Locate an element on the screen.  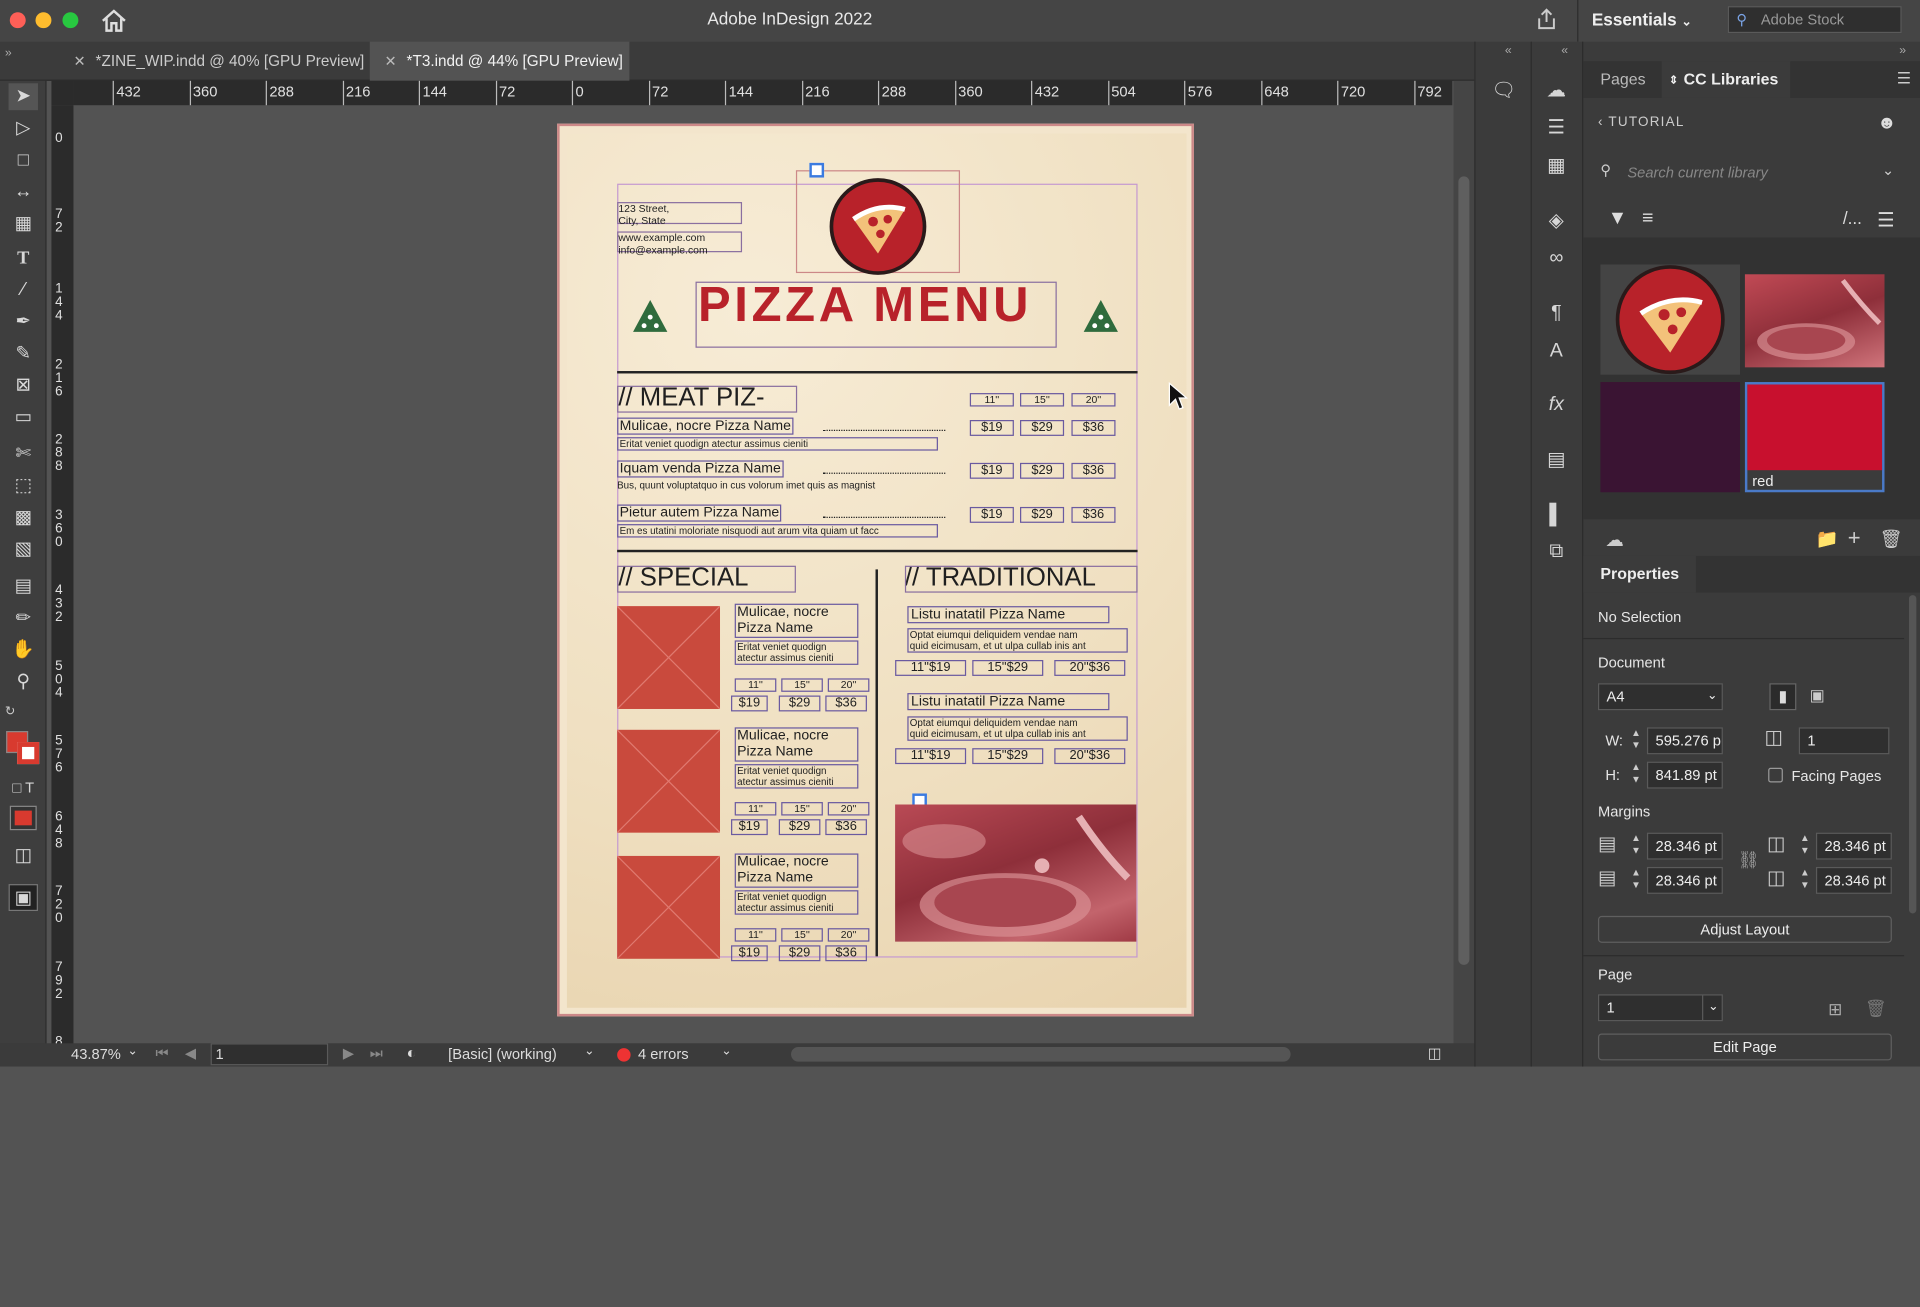
character-icon: A is located at coordinates (1556, 351).